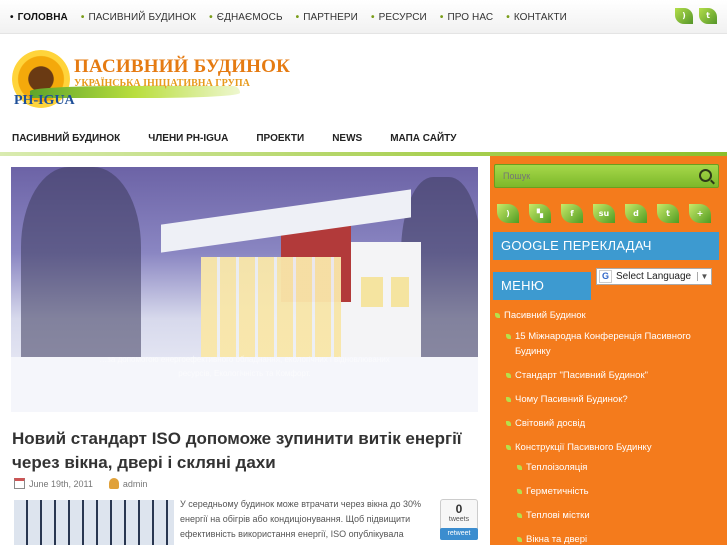 The image size is (727, 545). I want to click on author-icon, so click(113, 483).